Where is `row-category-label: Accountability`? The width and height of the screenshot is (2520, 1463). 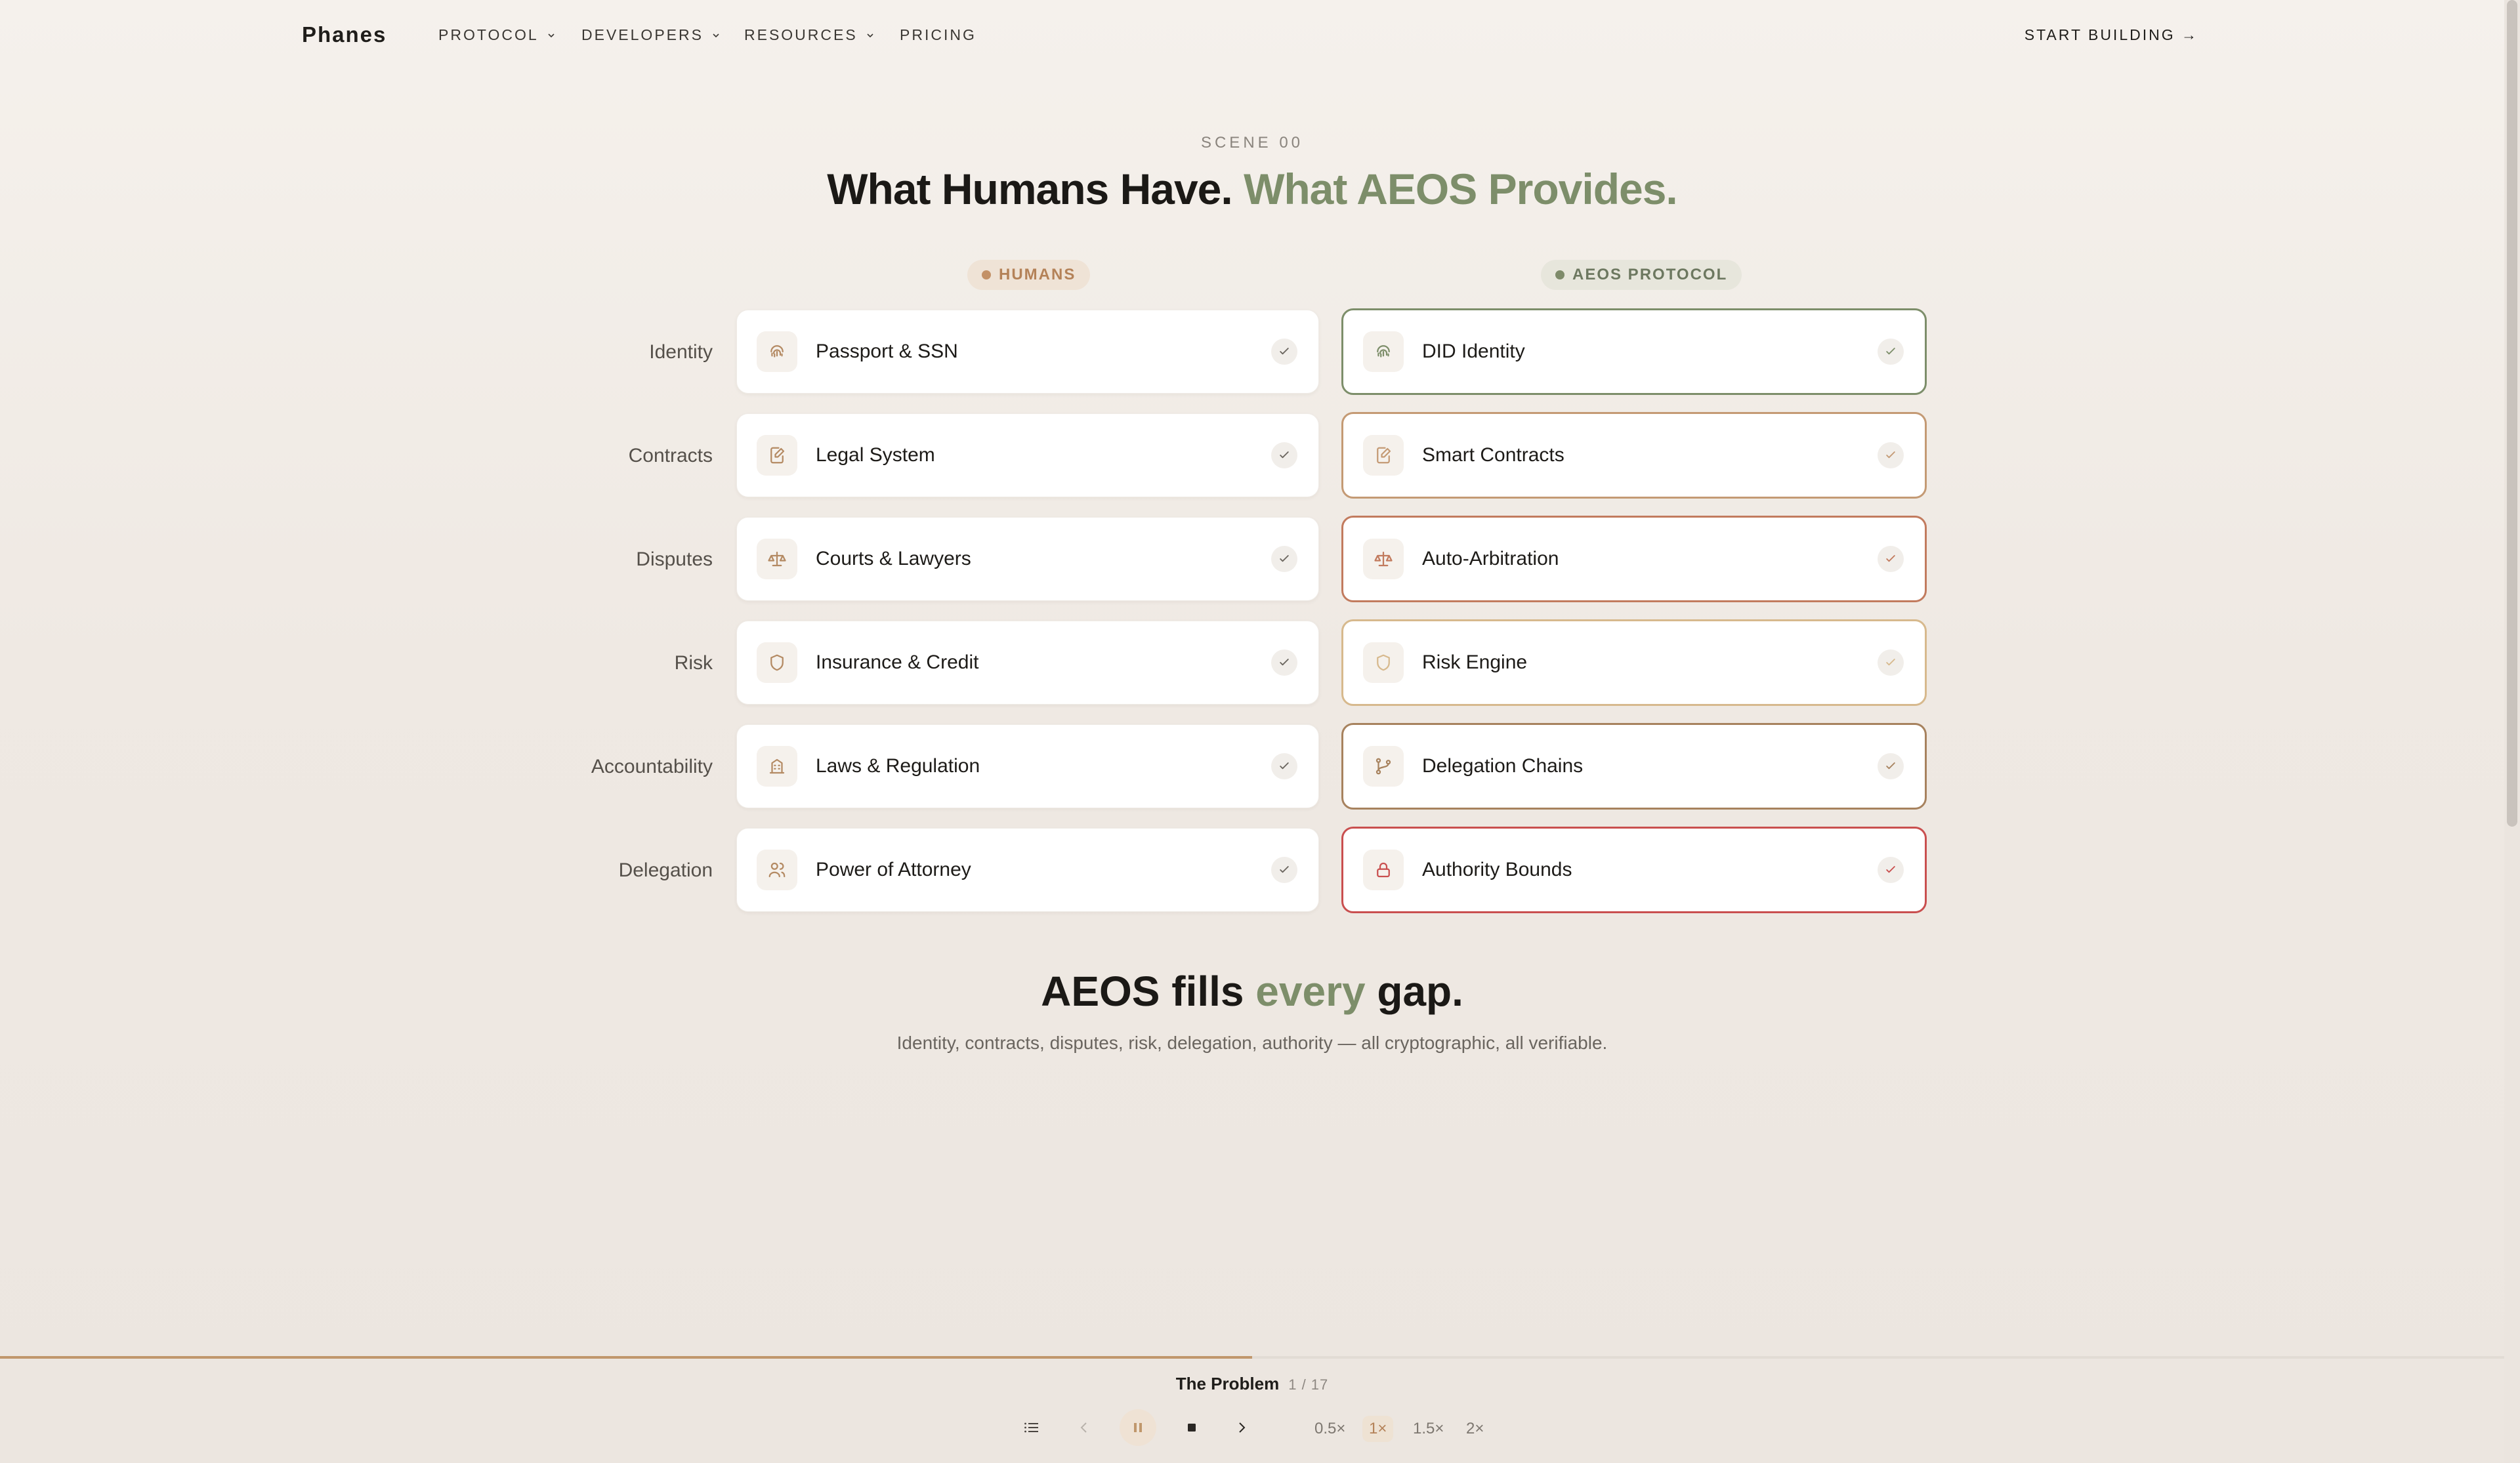
row-category-label: Accountability is located at coordinates (652, 766).